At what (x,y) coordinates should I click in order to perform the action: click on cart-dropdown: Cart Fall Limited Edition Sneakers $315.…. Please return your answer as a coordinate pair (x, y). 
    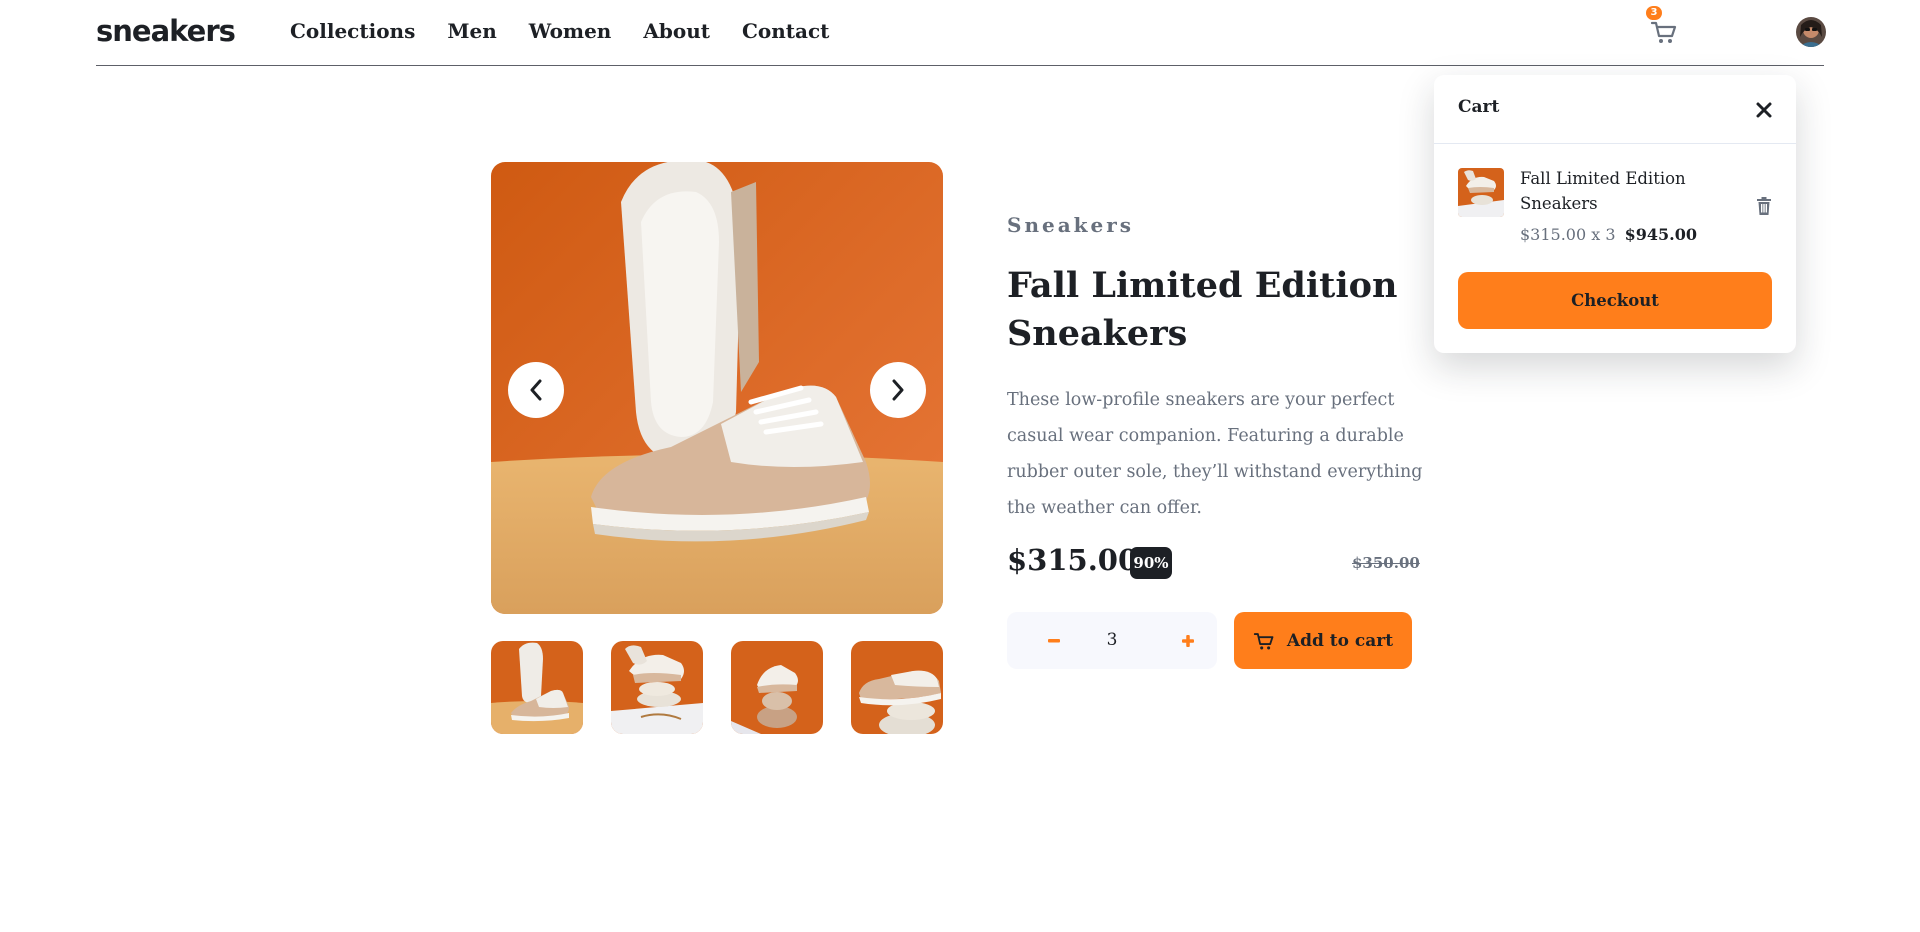
    Looking at the image, I should click on (1615, 214).